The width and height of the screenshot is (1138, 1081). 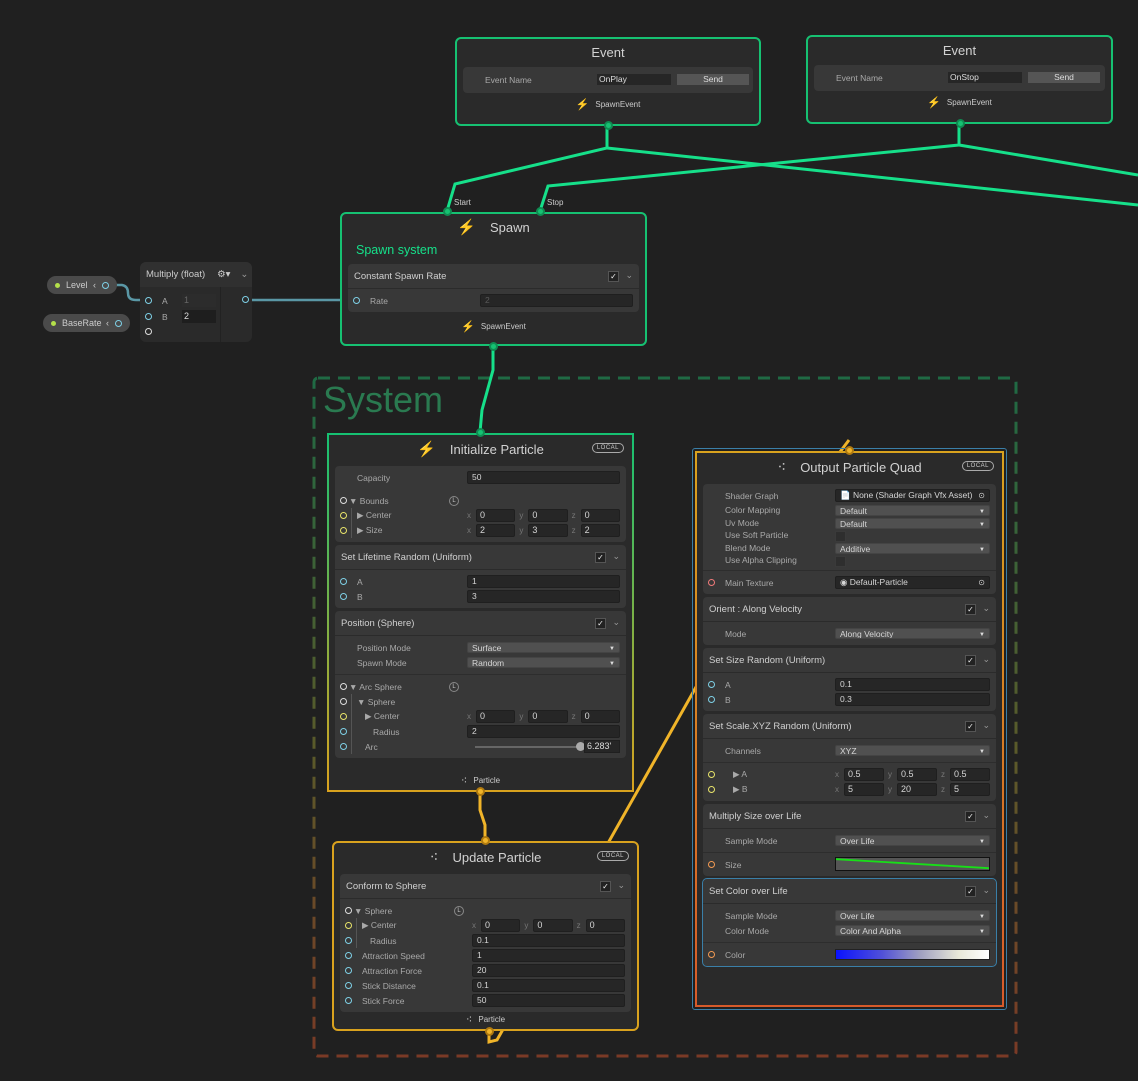 I want to click on component-input: 5, so click(x=864, y=789).